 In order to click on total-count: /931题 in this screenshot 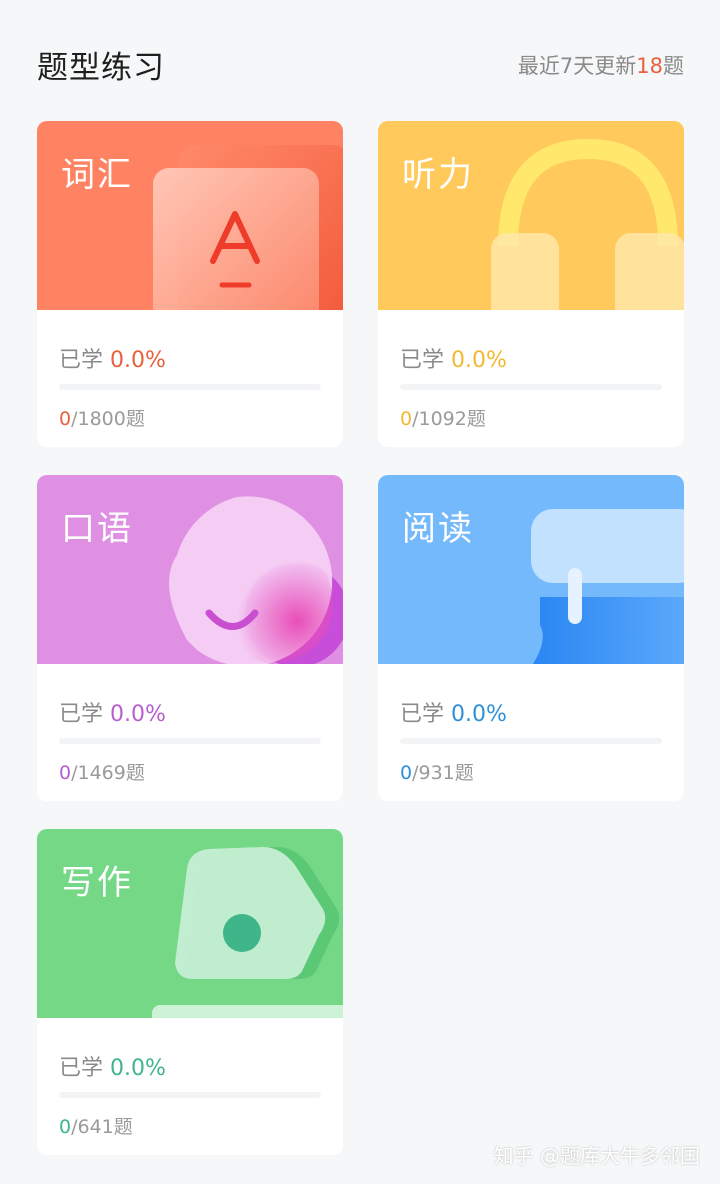, I will do `click(443, 773)`.